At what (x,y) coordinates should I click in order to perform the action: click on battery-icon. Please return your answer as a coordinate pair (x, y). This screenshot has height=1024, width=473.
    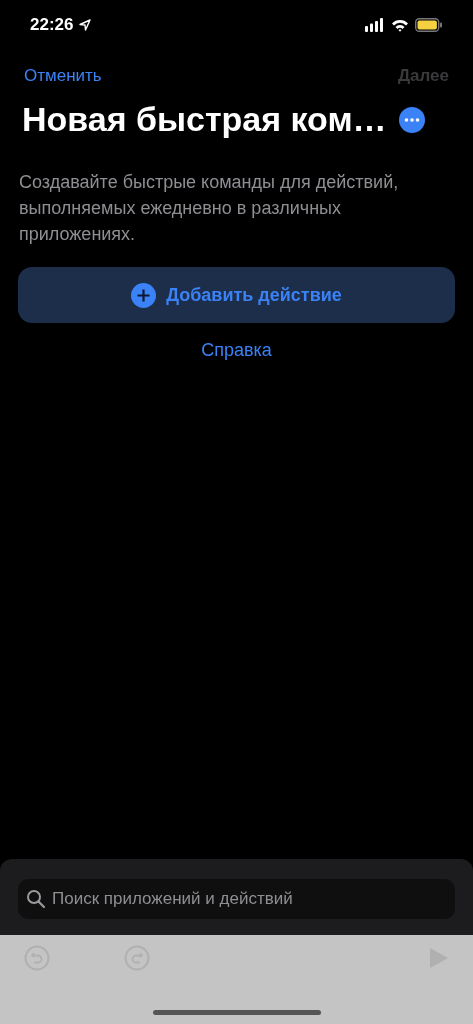
    Looking at the image, I should click on (429, 25).